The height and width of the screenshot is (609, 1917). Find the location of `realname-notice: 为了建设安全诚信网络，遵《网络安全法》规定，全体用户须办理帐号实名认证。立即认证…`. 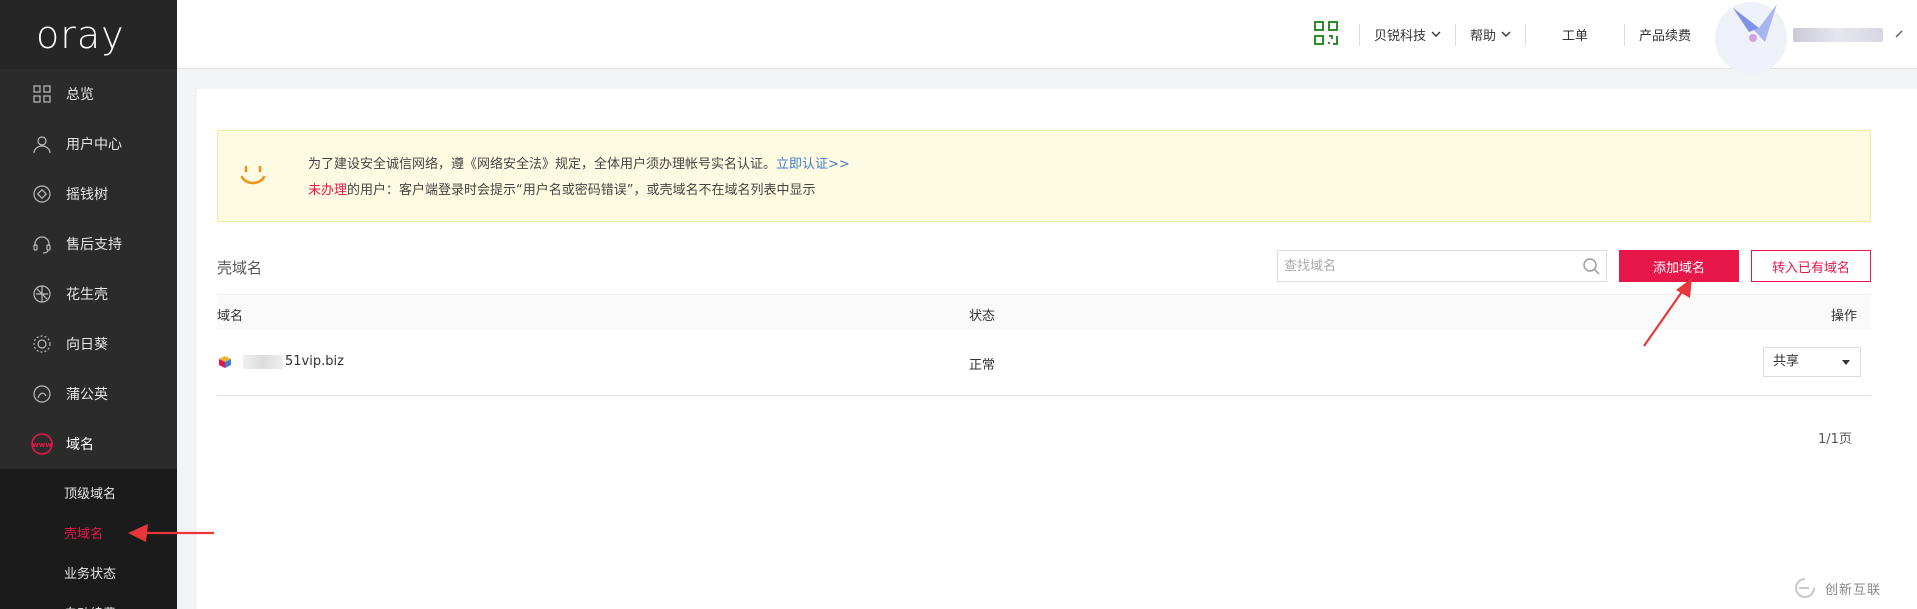

realname-notice: 为了建设安全诚信网络，遵《网络安全法》规定，全体用户须办理帐号实名认证。立即认证… is located at coordinates (1044, 176).